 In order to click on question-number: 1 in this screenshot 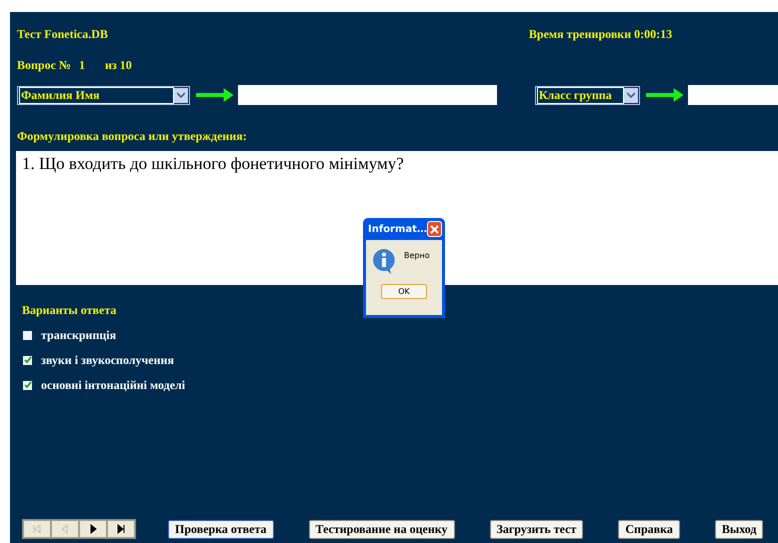, I will do `click(81, 65)`.